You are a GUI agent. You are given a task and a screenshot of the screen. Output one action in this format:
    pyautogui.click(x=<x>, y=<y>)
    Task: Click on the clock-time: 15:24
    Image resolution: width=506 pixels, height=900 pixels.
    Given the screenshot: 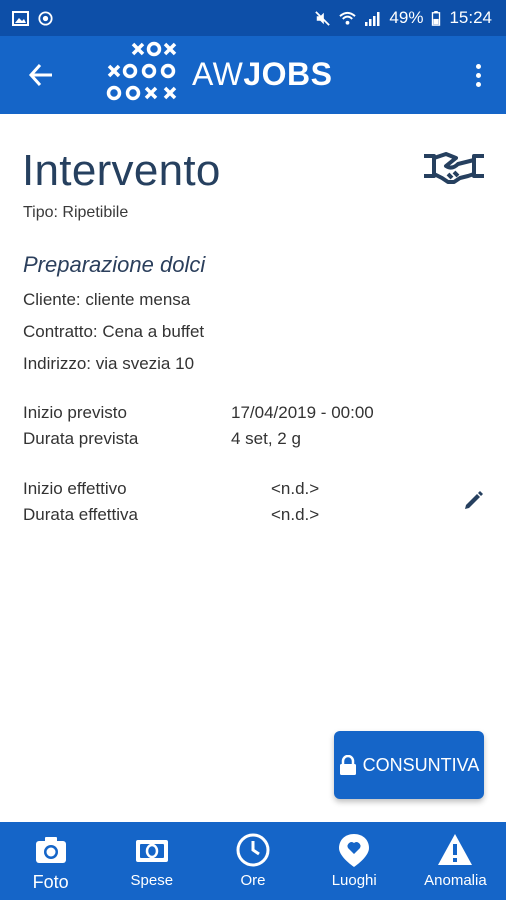 What is the action you would take?
    pyautogui.click(x=470, y=17)
    